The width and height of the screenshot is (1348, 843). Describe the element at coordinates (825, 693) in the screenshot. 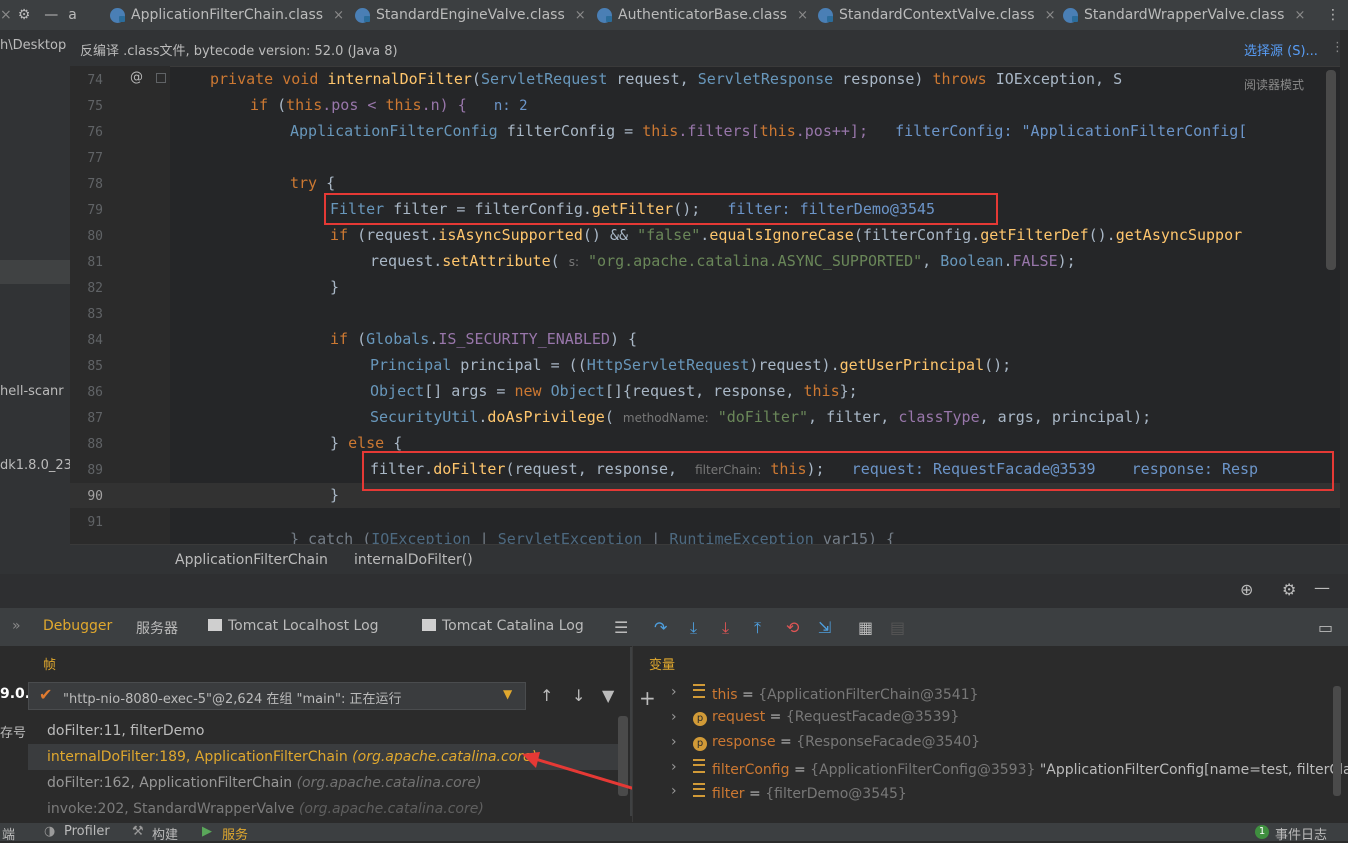

I see `variable-this: › this = {ApplicationFilterChain@3541}` at that location.